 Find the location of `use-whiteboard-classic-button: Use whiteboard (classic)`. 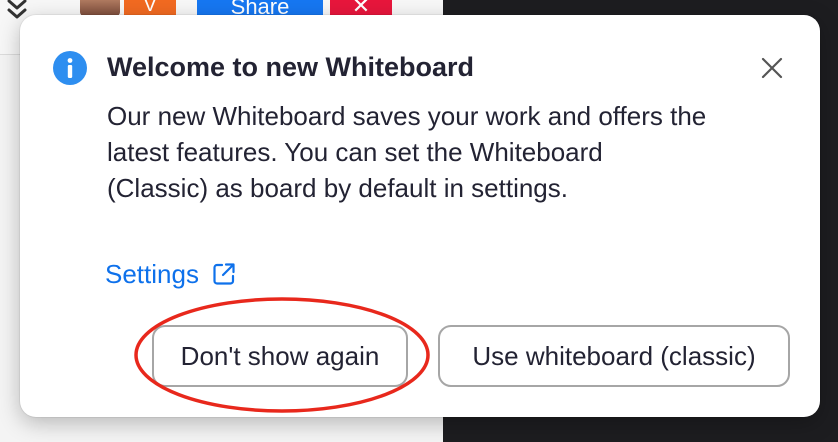

use-whiteboard-classic-button: Use whiteboard (classic) is located at coordinates (614, 356).